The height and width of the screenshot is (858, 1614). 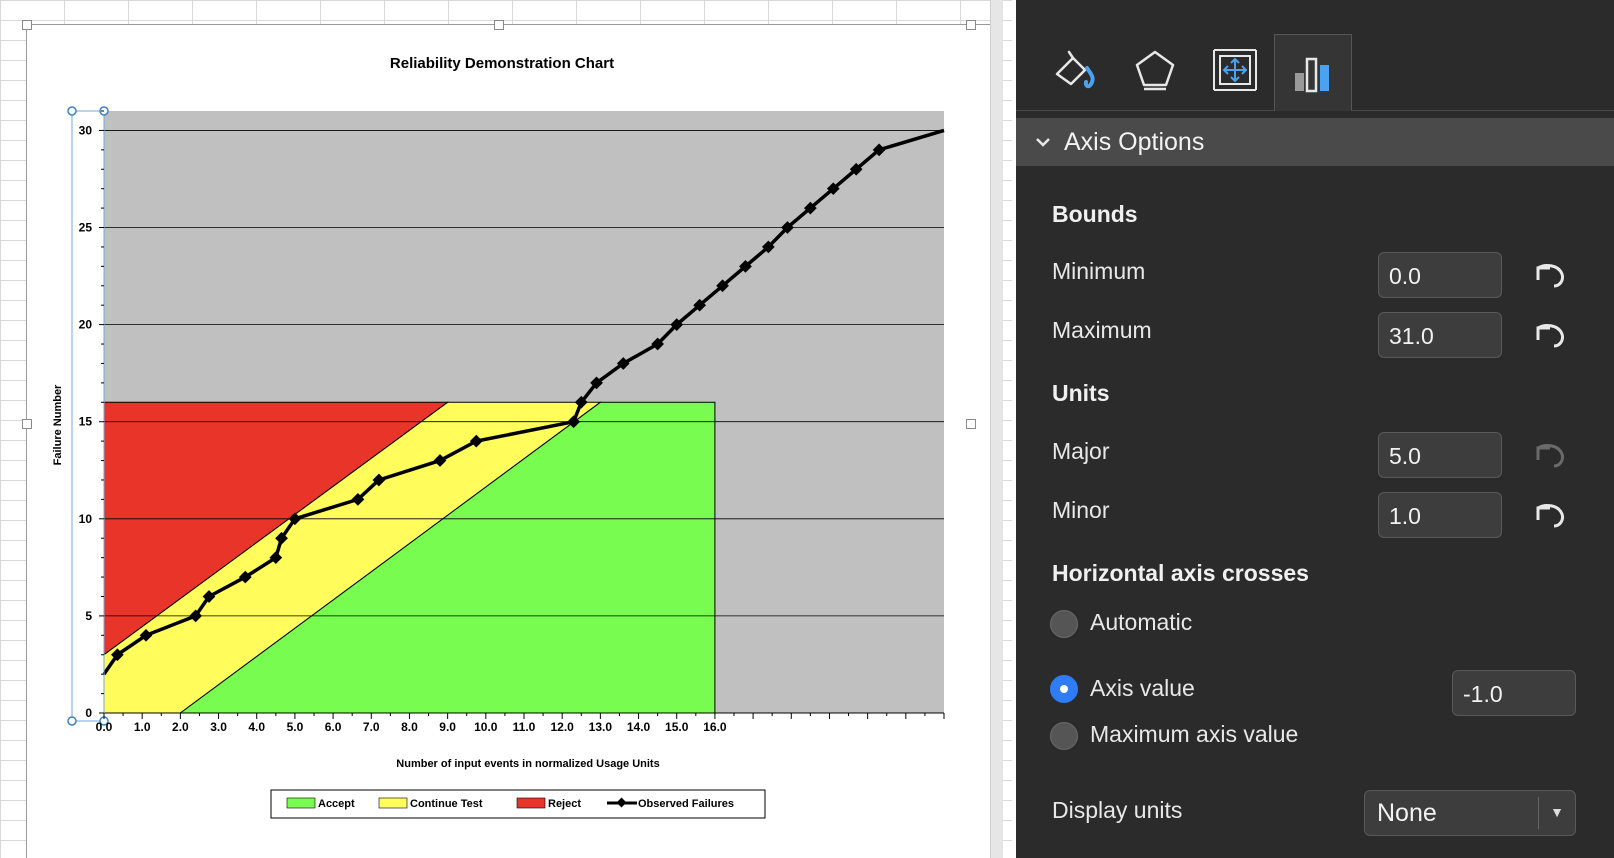 What do you see at coordinates (393, 803) in the screenshot?
I see `legend-swatch-continue` at bounding box center [393, 803].